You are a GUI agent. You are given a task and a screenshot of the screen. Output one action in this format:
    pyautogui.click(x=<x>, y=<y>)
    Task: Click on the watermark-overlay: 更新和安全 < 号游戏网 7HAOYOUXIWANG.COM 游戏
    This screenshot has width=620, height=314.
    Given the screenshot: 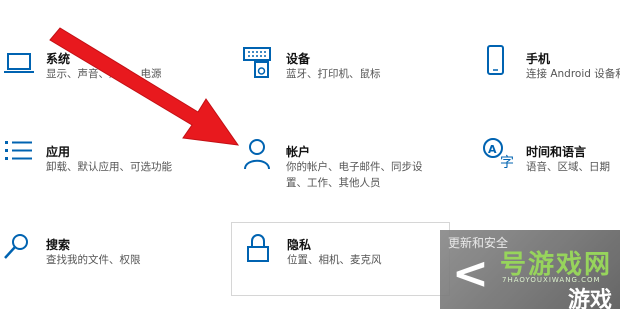 What is the action you would take?
    pyautogui.click(x=530, y=271)
    